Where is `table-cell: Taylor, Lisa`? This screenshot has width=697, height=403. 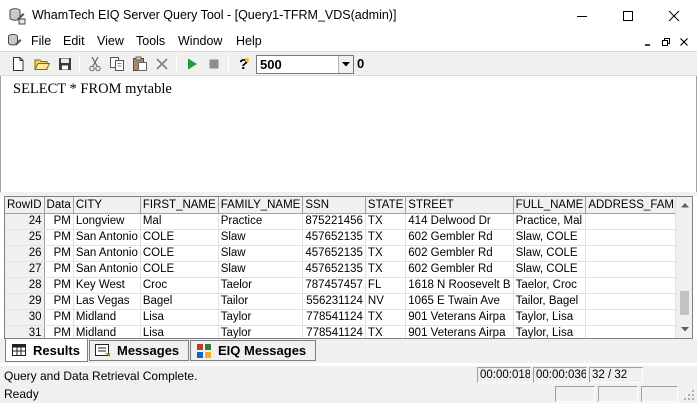 table-cell: Taylor, Lisa is located at coordinates (550, 317).